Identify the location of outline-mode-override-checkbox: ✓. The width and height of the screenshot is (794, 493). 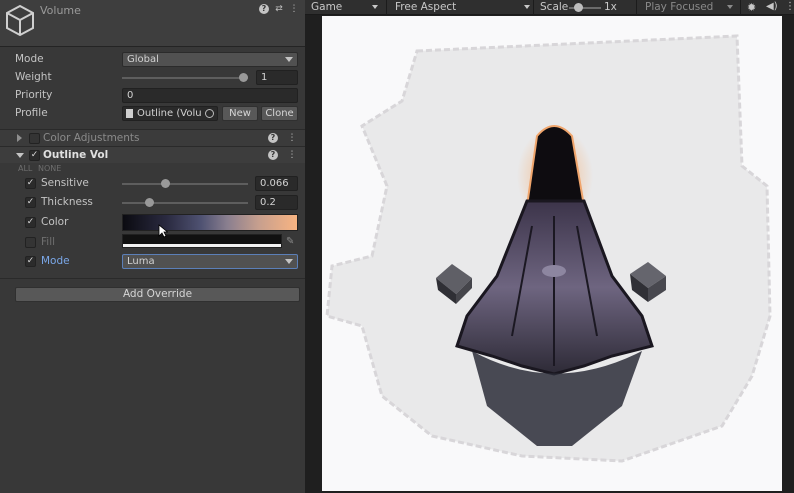
(30, 261).